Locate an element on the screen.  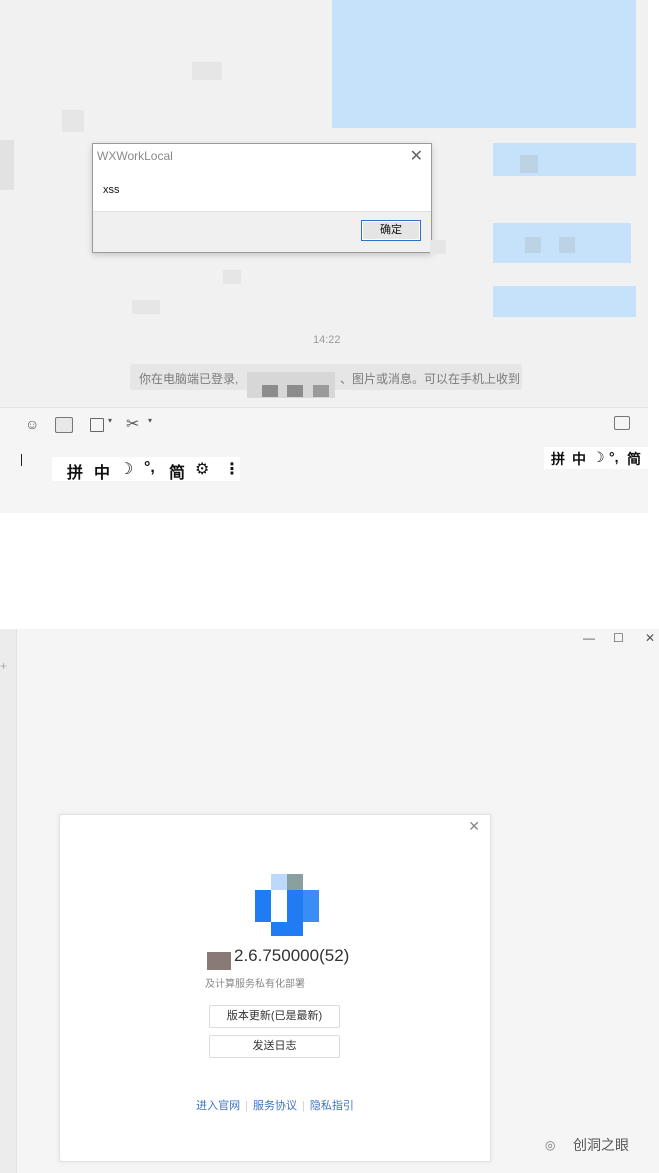
text-cursor is located at coordinates (21, 460).